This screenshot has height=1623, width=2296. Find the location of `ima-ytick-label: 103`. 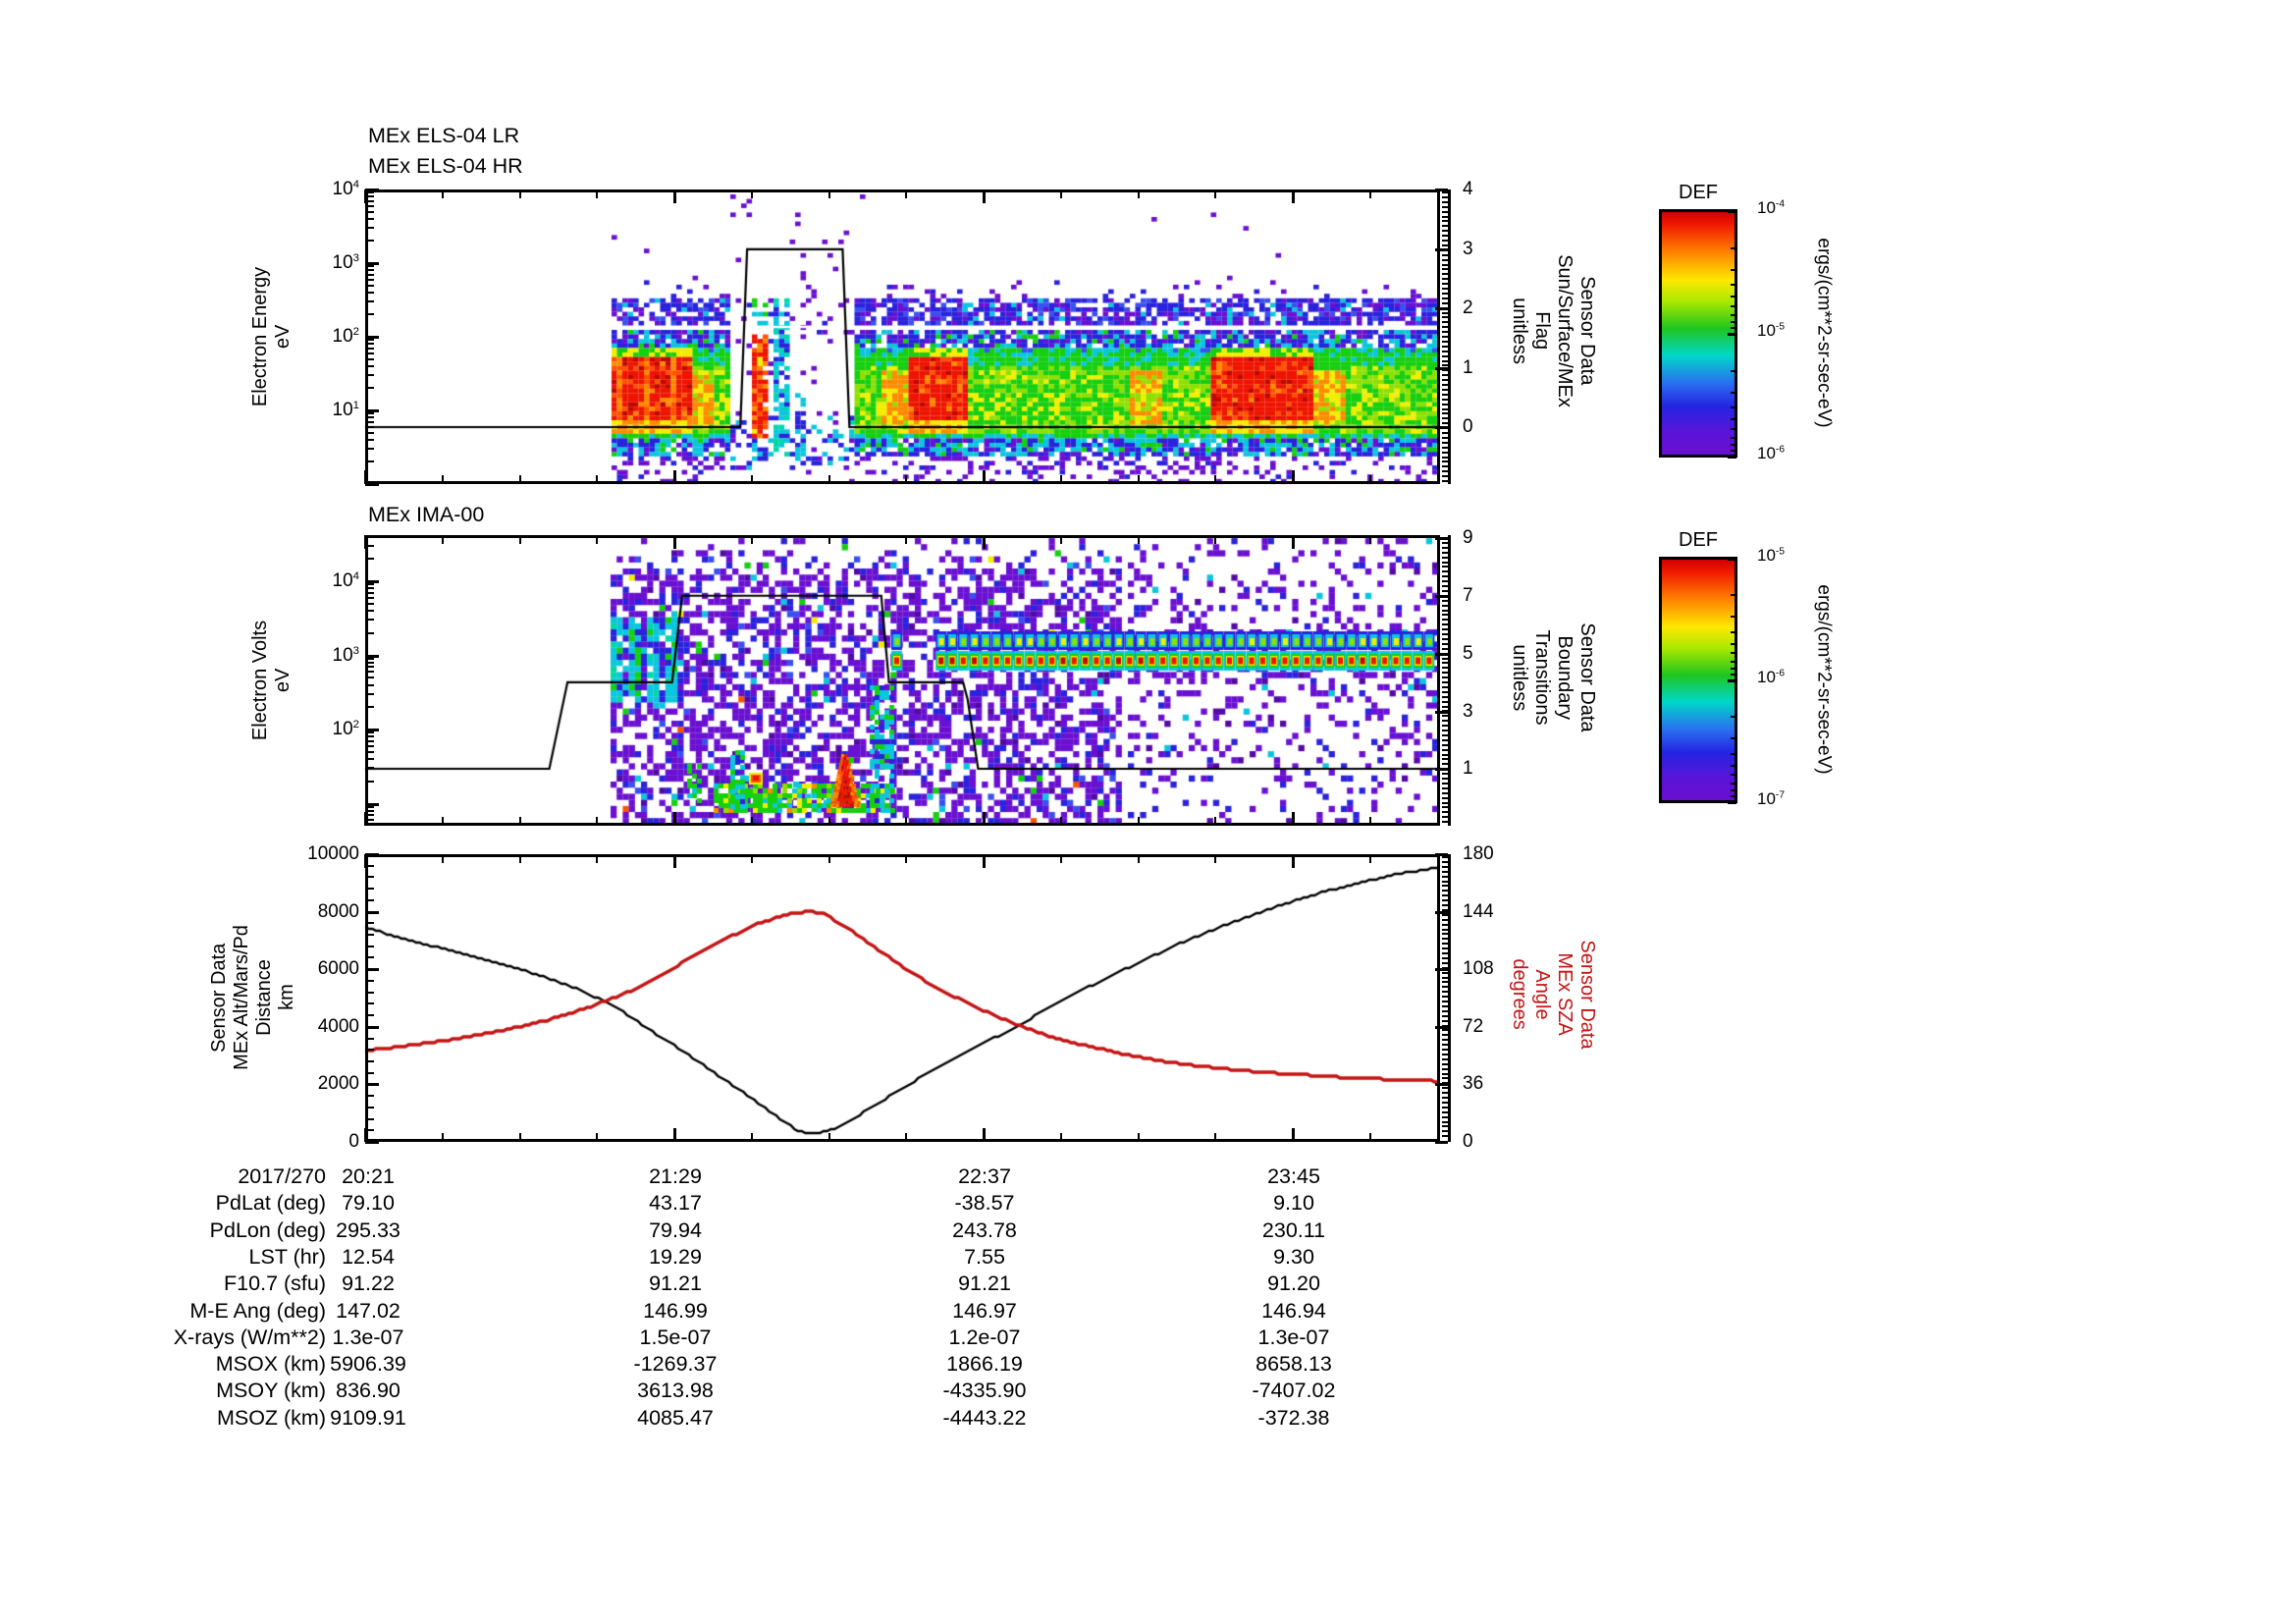

ima-ytick-label: 103 is located at coordinates (345, 655).